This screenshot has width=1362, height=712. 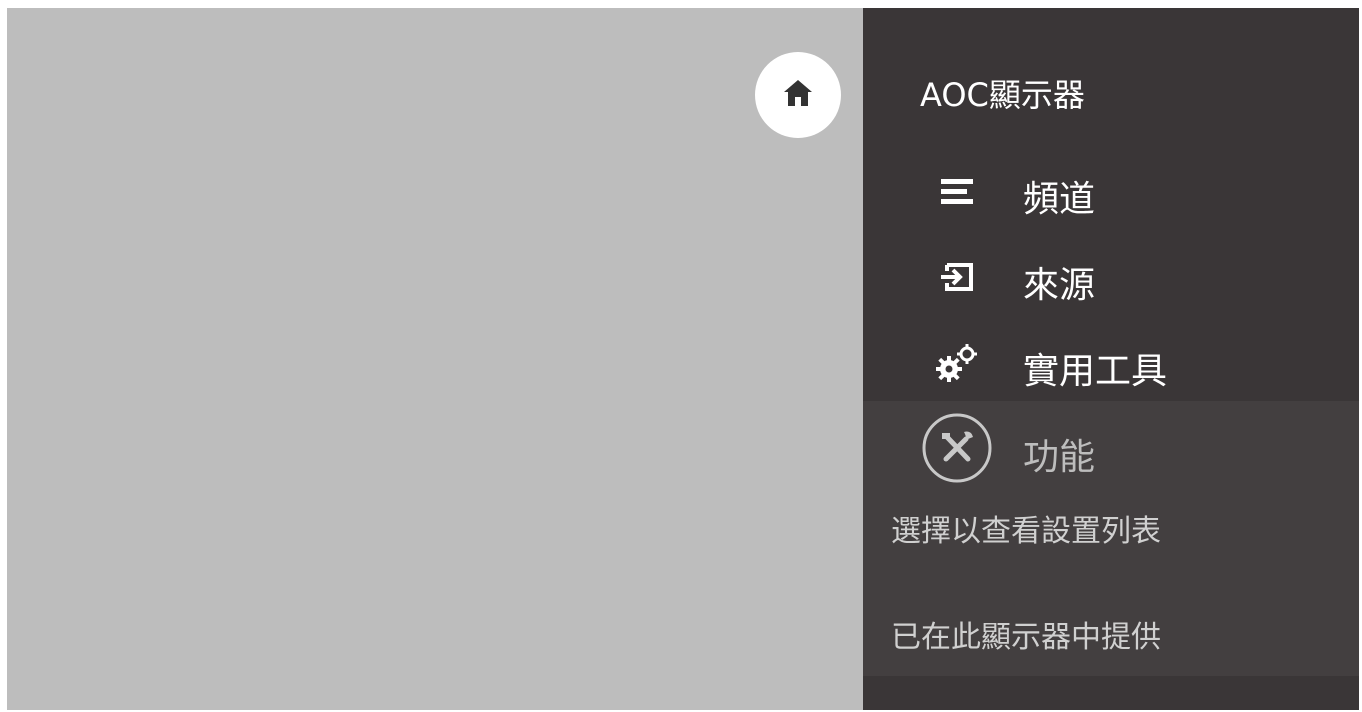 I want to click on home-button, so click(x=798, y=95).